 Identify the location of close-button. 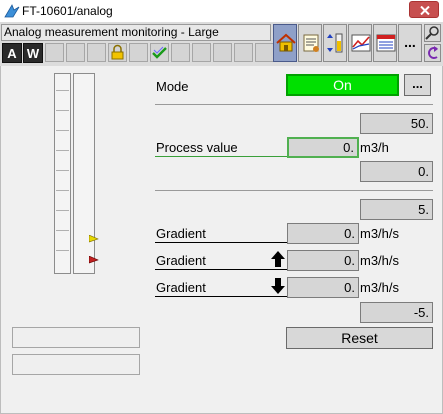
(424, 9).